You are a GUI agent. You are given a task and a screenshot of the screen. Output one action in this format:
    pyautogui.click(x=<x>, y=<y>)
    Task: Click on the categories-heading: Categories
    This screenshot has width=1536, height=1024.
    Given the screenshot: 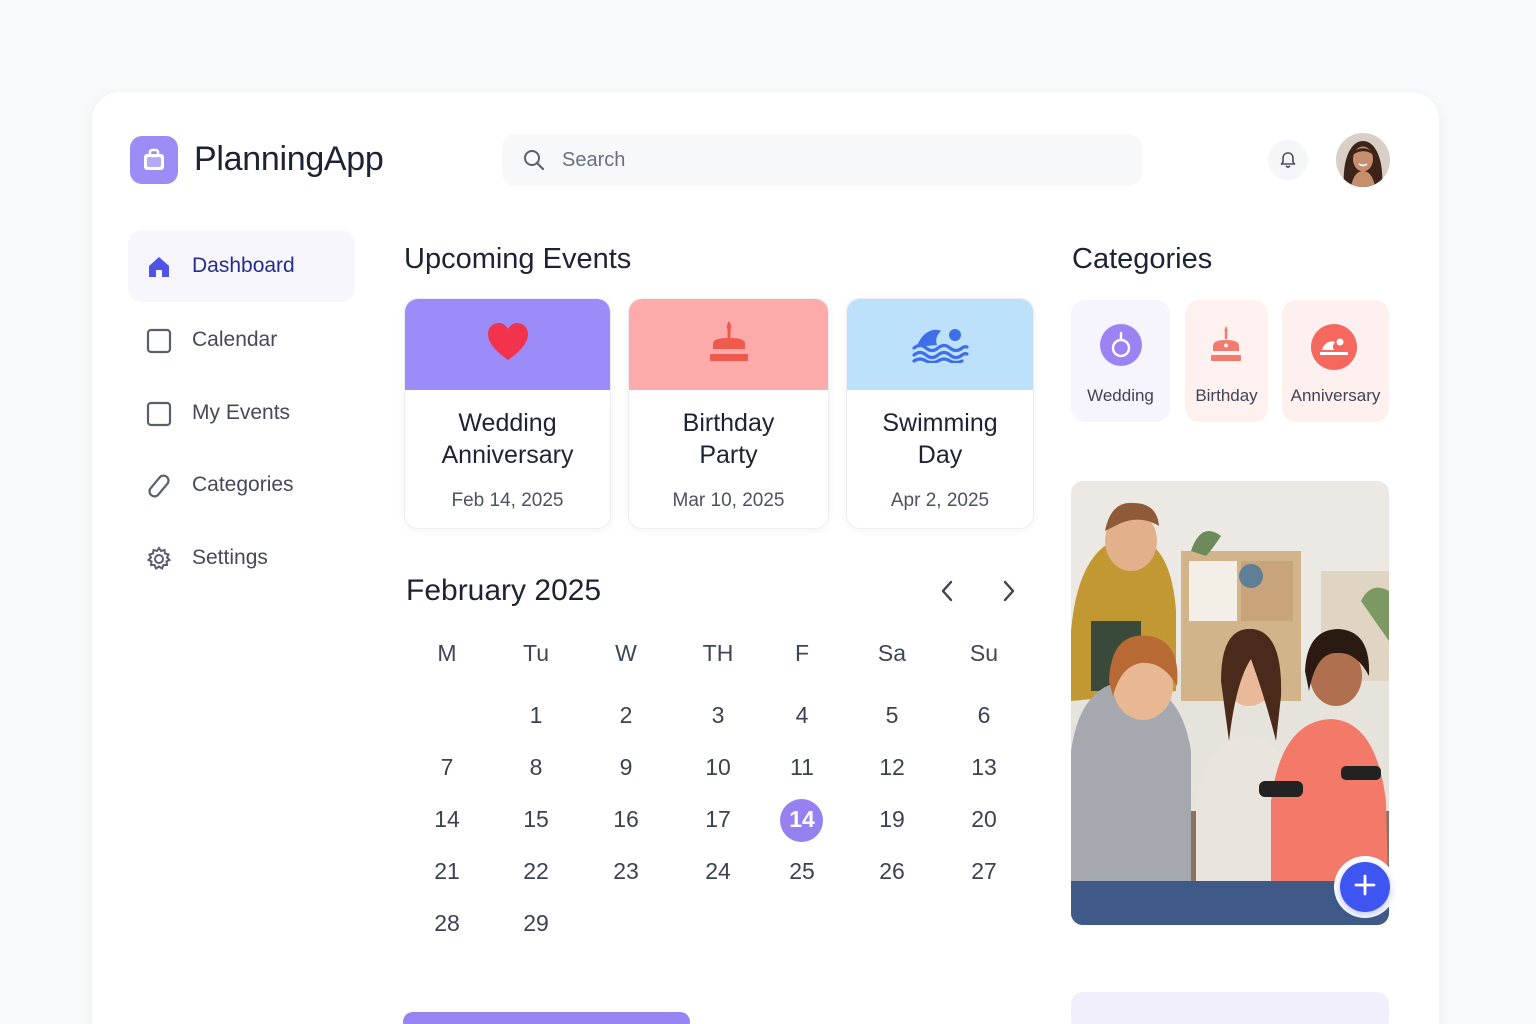 What is the action you would take?
    pyautogui.click(x=1142, y=259)
    